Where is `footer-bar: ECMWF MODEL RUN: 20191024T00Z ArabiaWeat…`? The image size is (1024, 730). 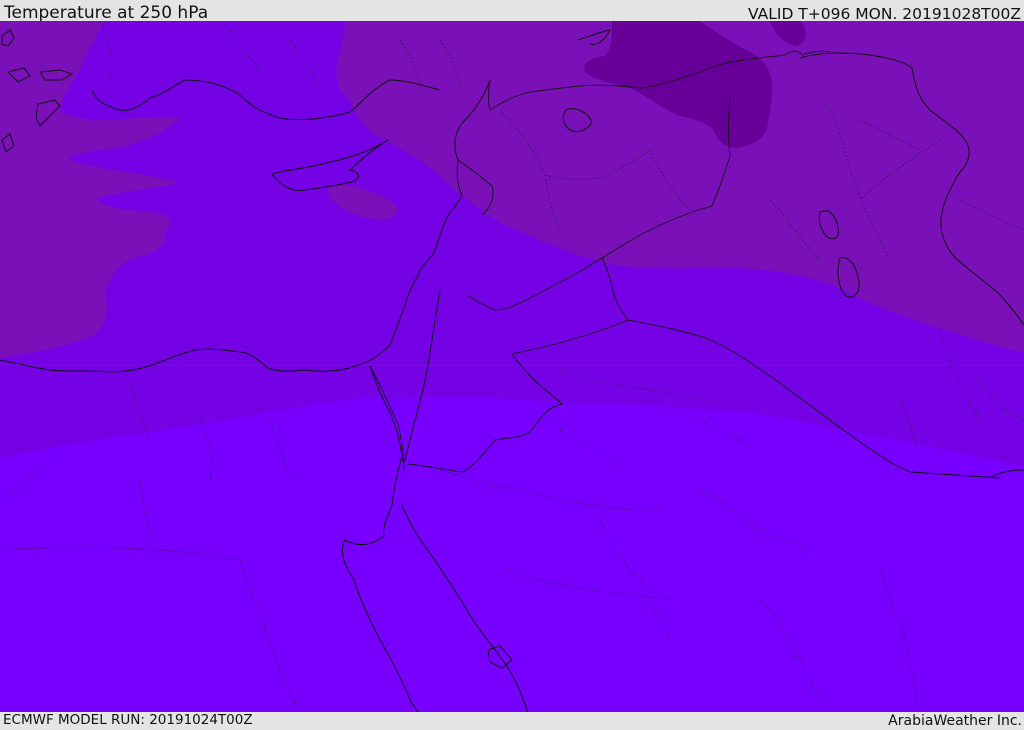
footer-bar: ECMWF MODEL RUN: 20191024T00Z ArabiaWeat… is located at coordinates (512, 720).